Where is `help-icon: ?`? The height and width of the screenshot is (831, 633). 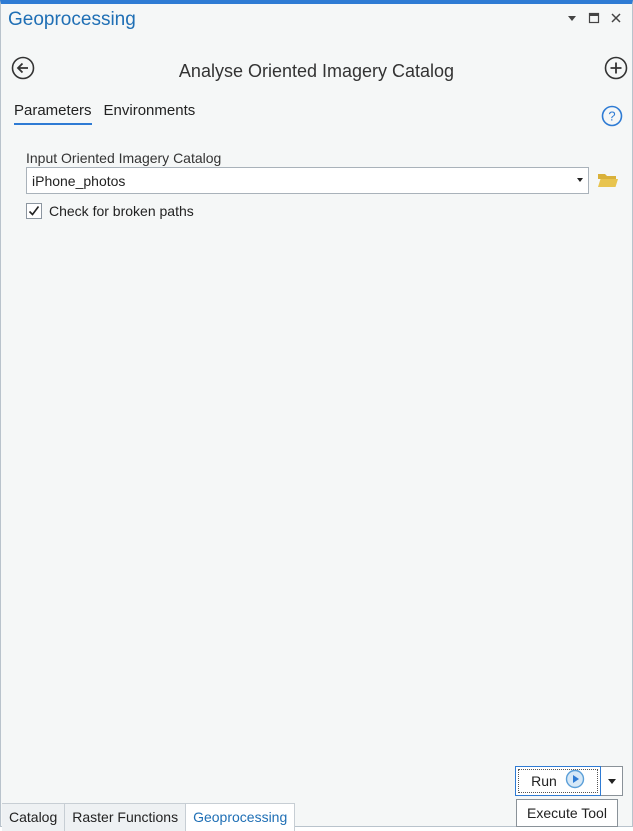
help-icon: ? is located at coordinates (612, 116).